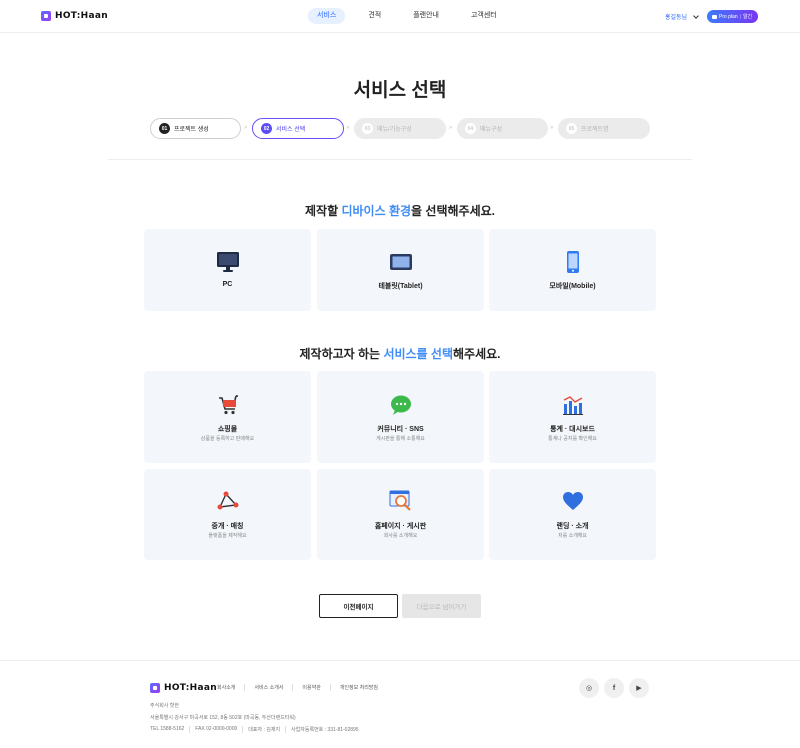  I want to click on tablet-icon, so click(400, 262).